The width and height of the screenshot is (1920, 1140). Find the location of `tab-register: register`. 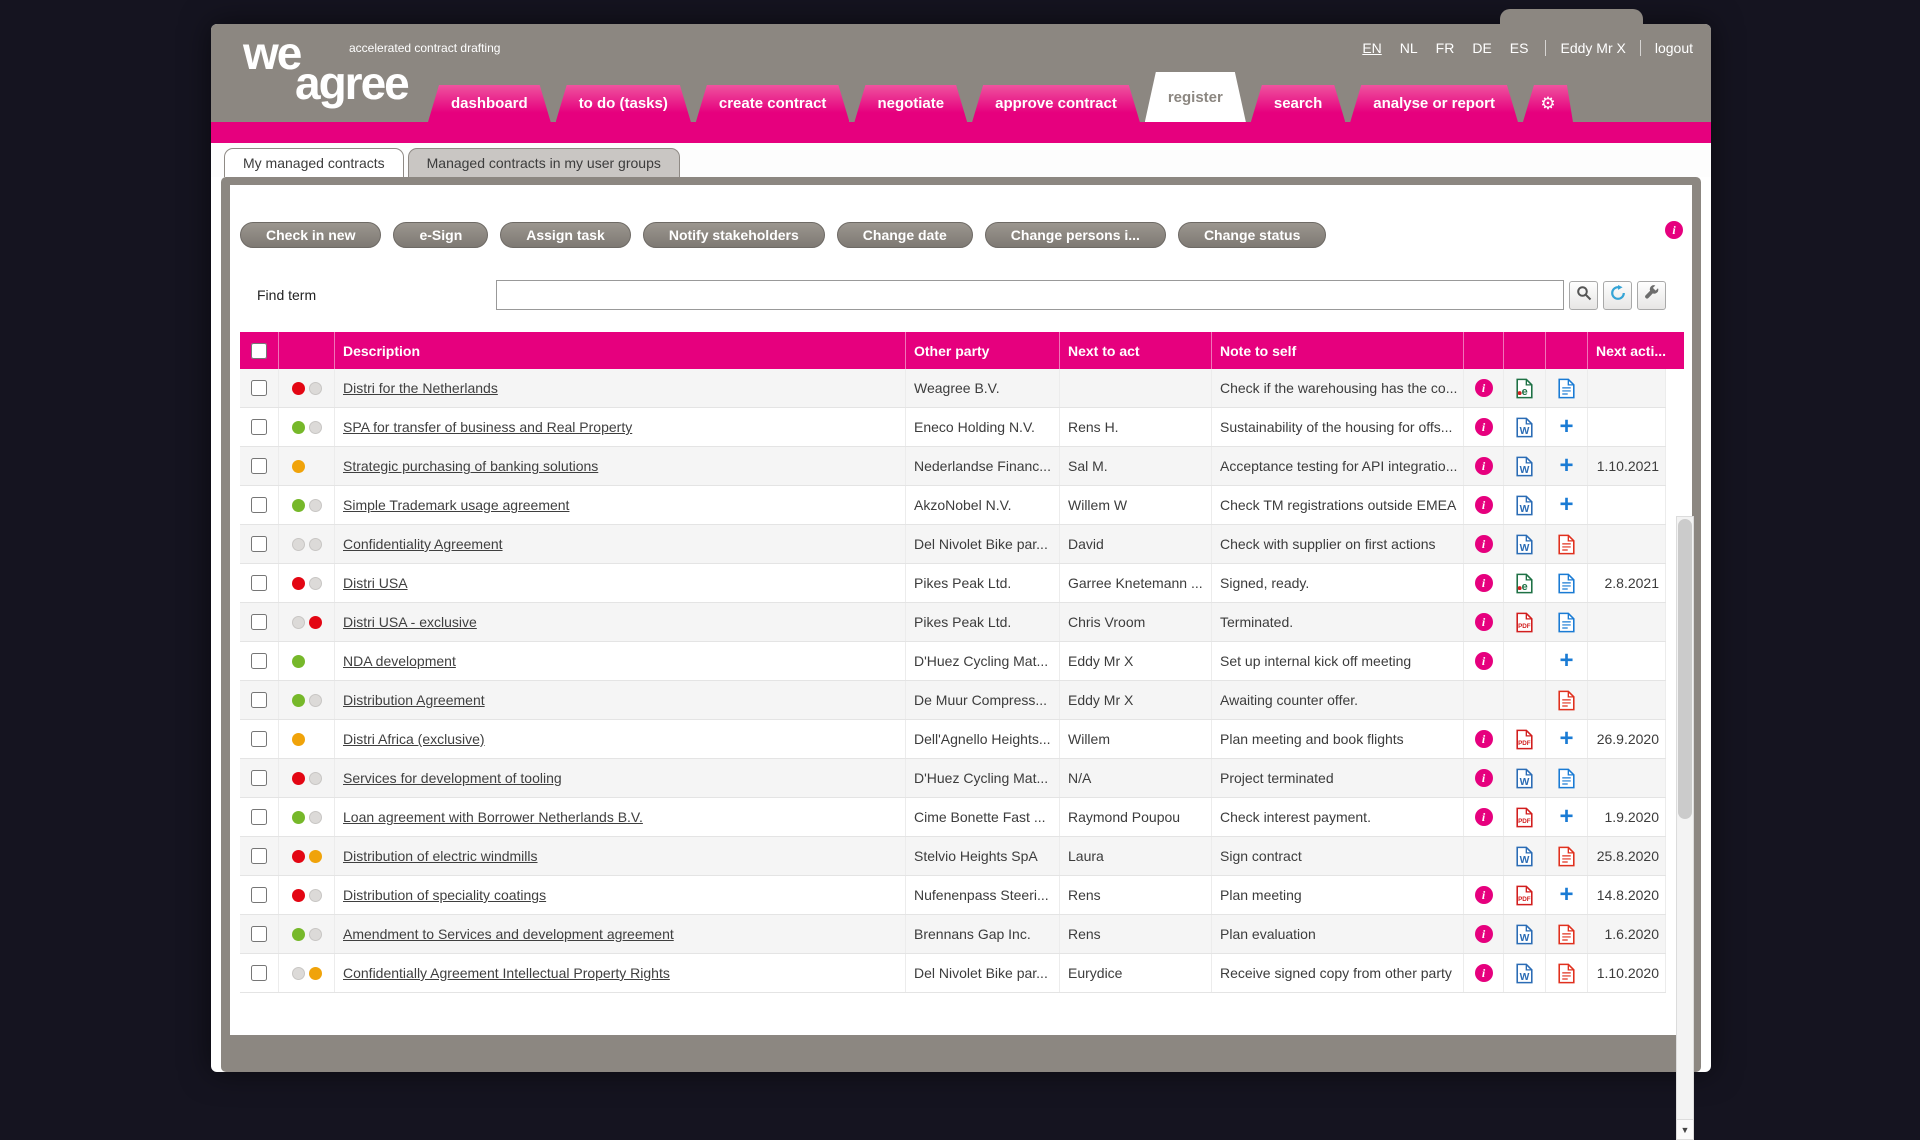

tab-register: register is located at coordinates (1195, 97).